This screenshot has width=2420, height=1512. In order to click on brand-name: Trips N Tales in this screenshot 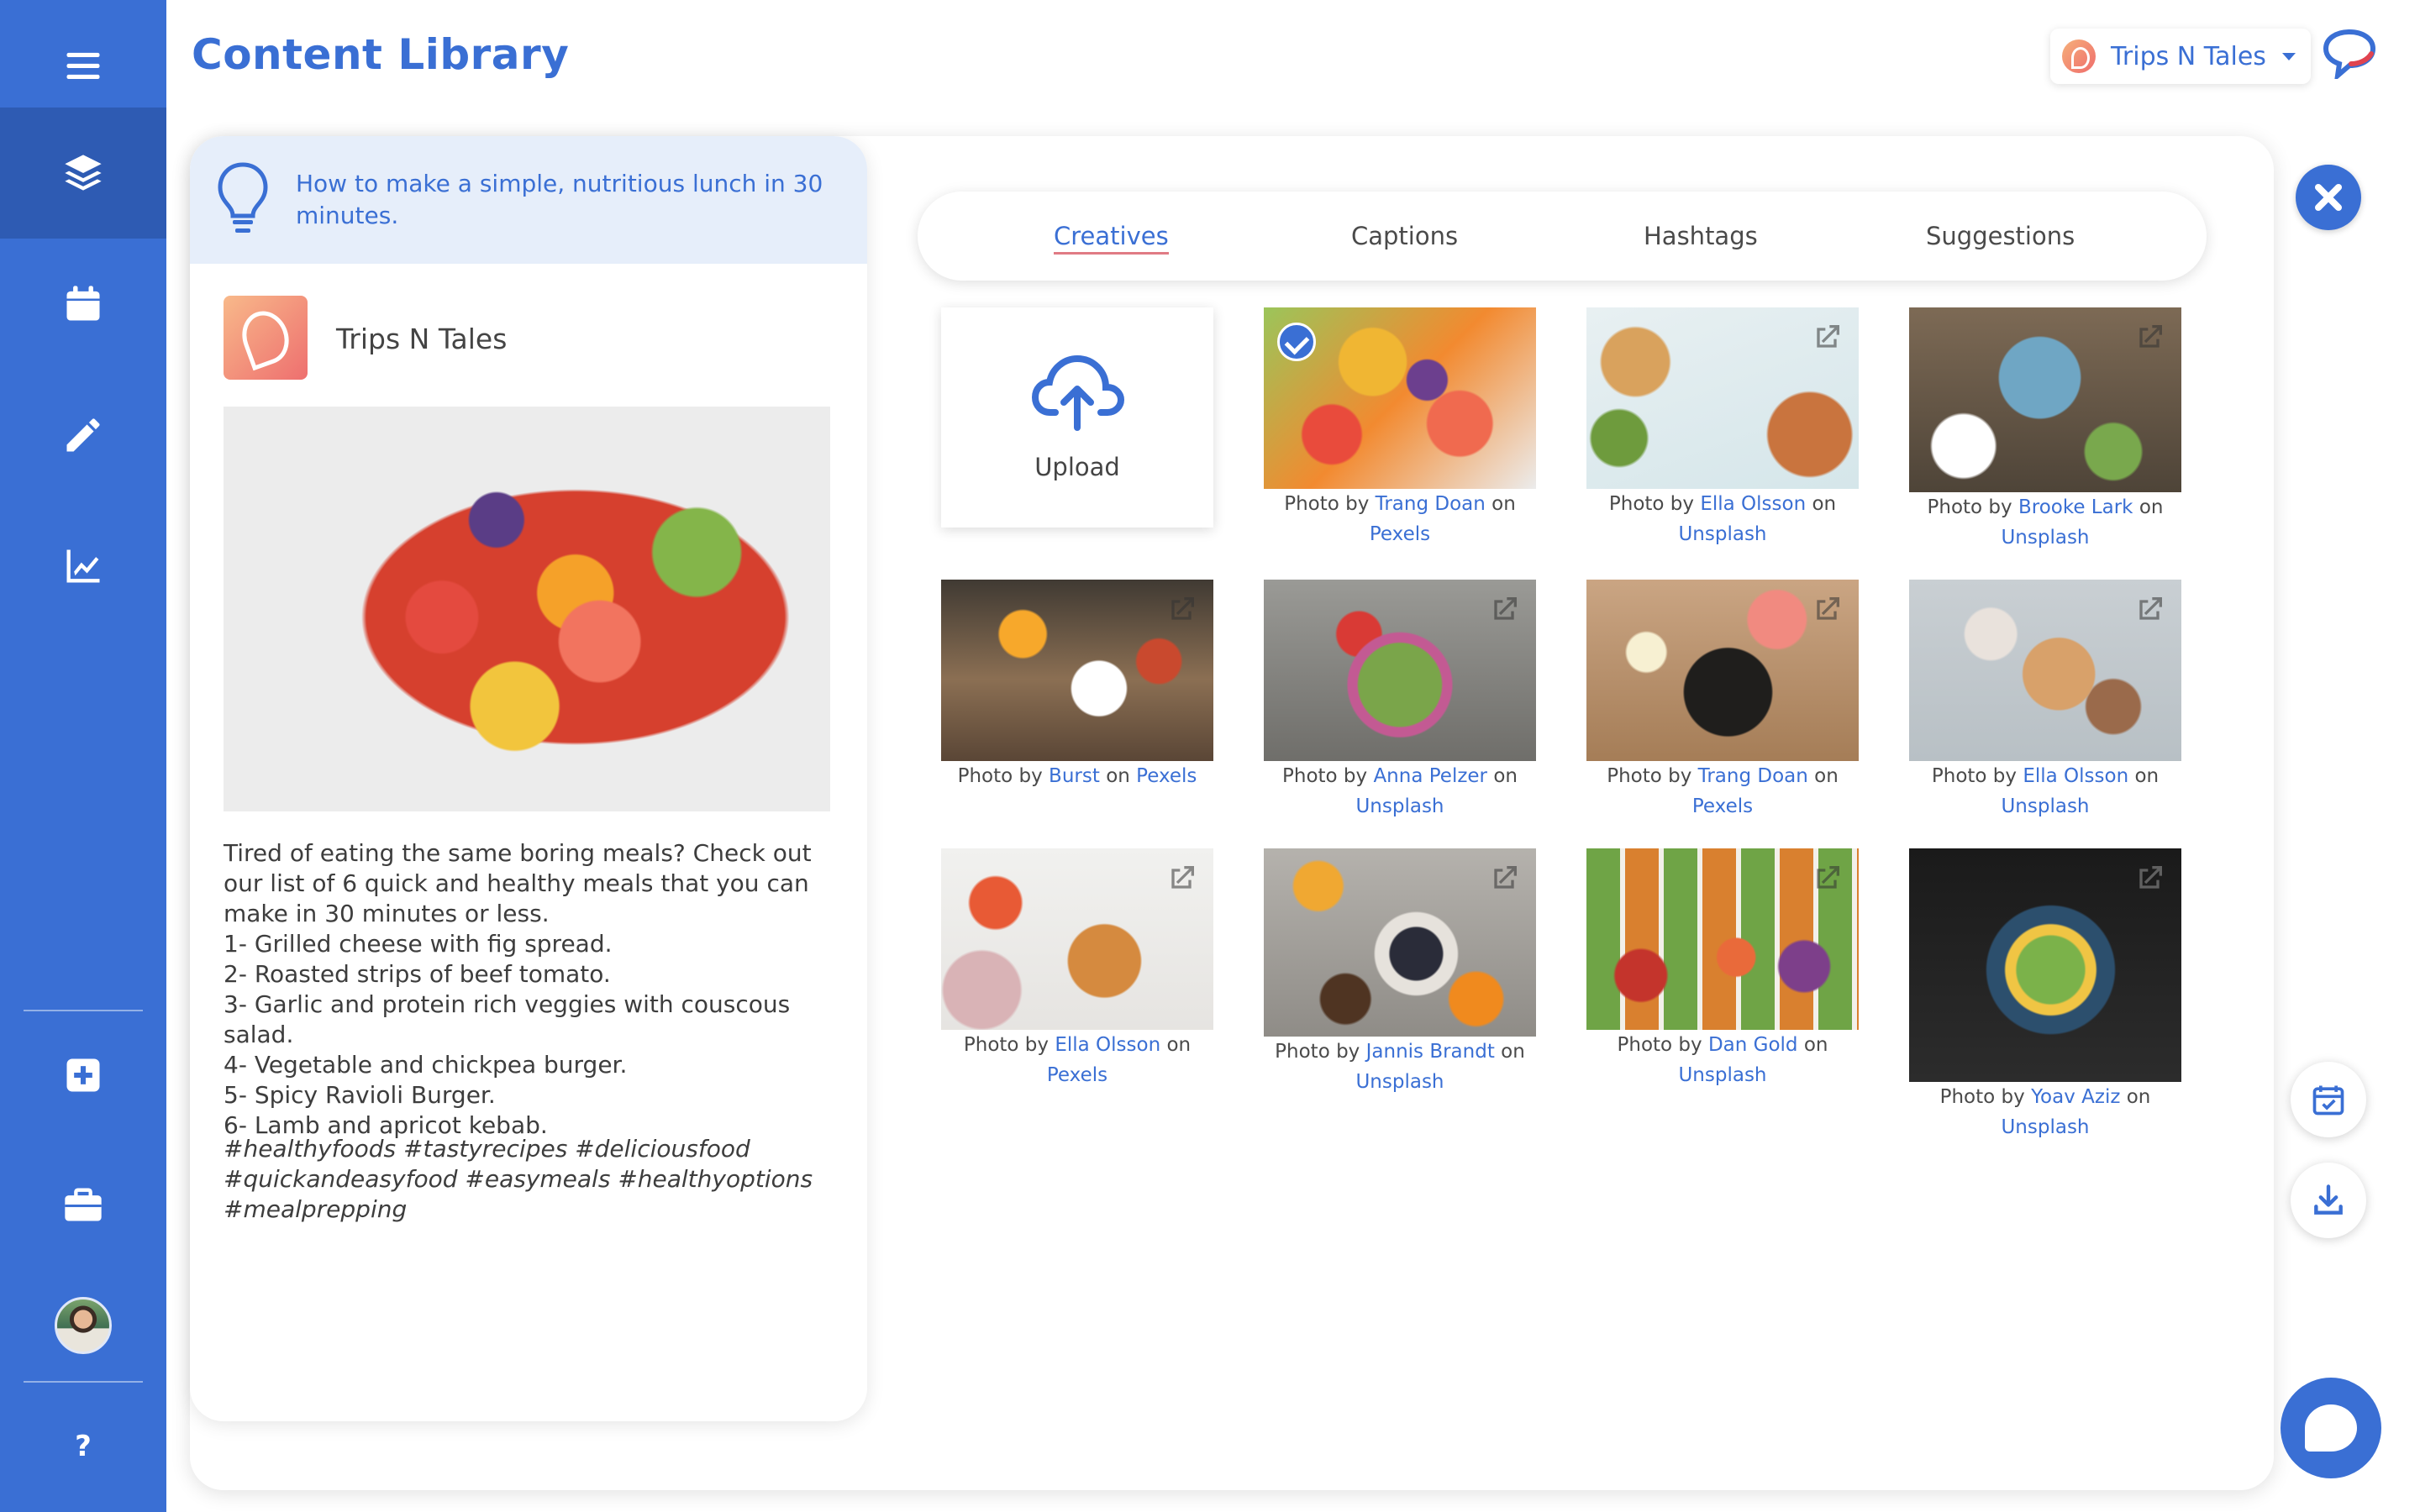, I will do `click(422, 339)`.